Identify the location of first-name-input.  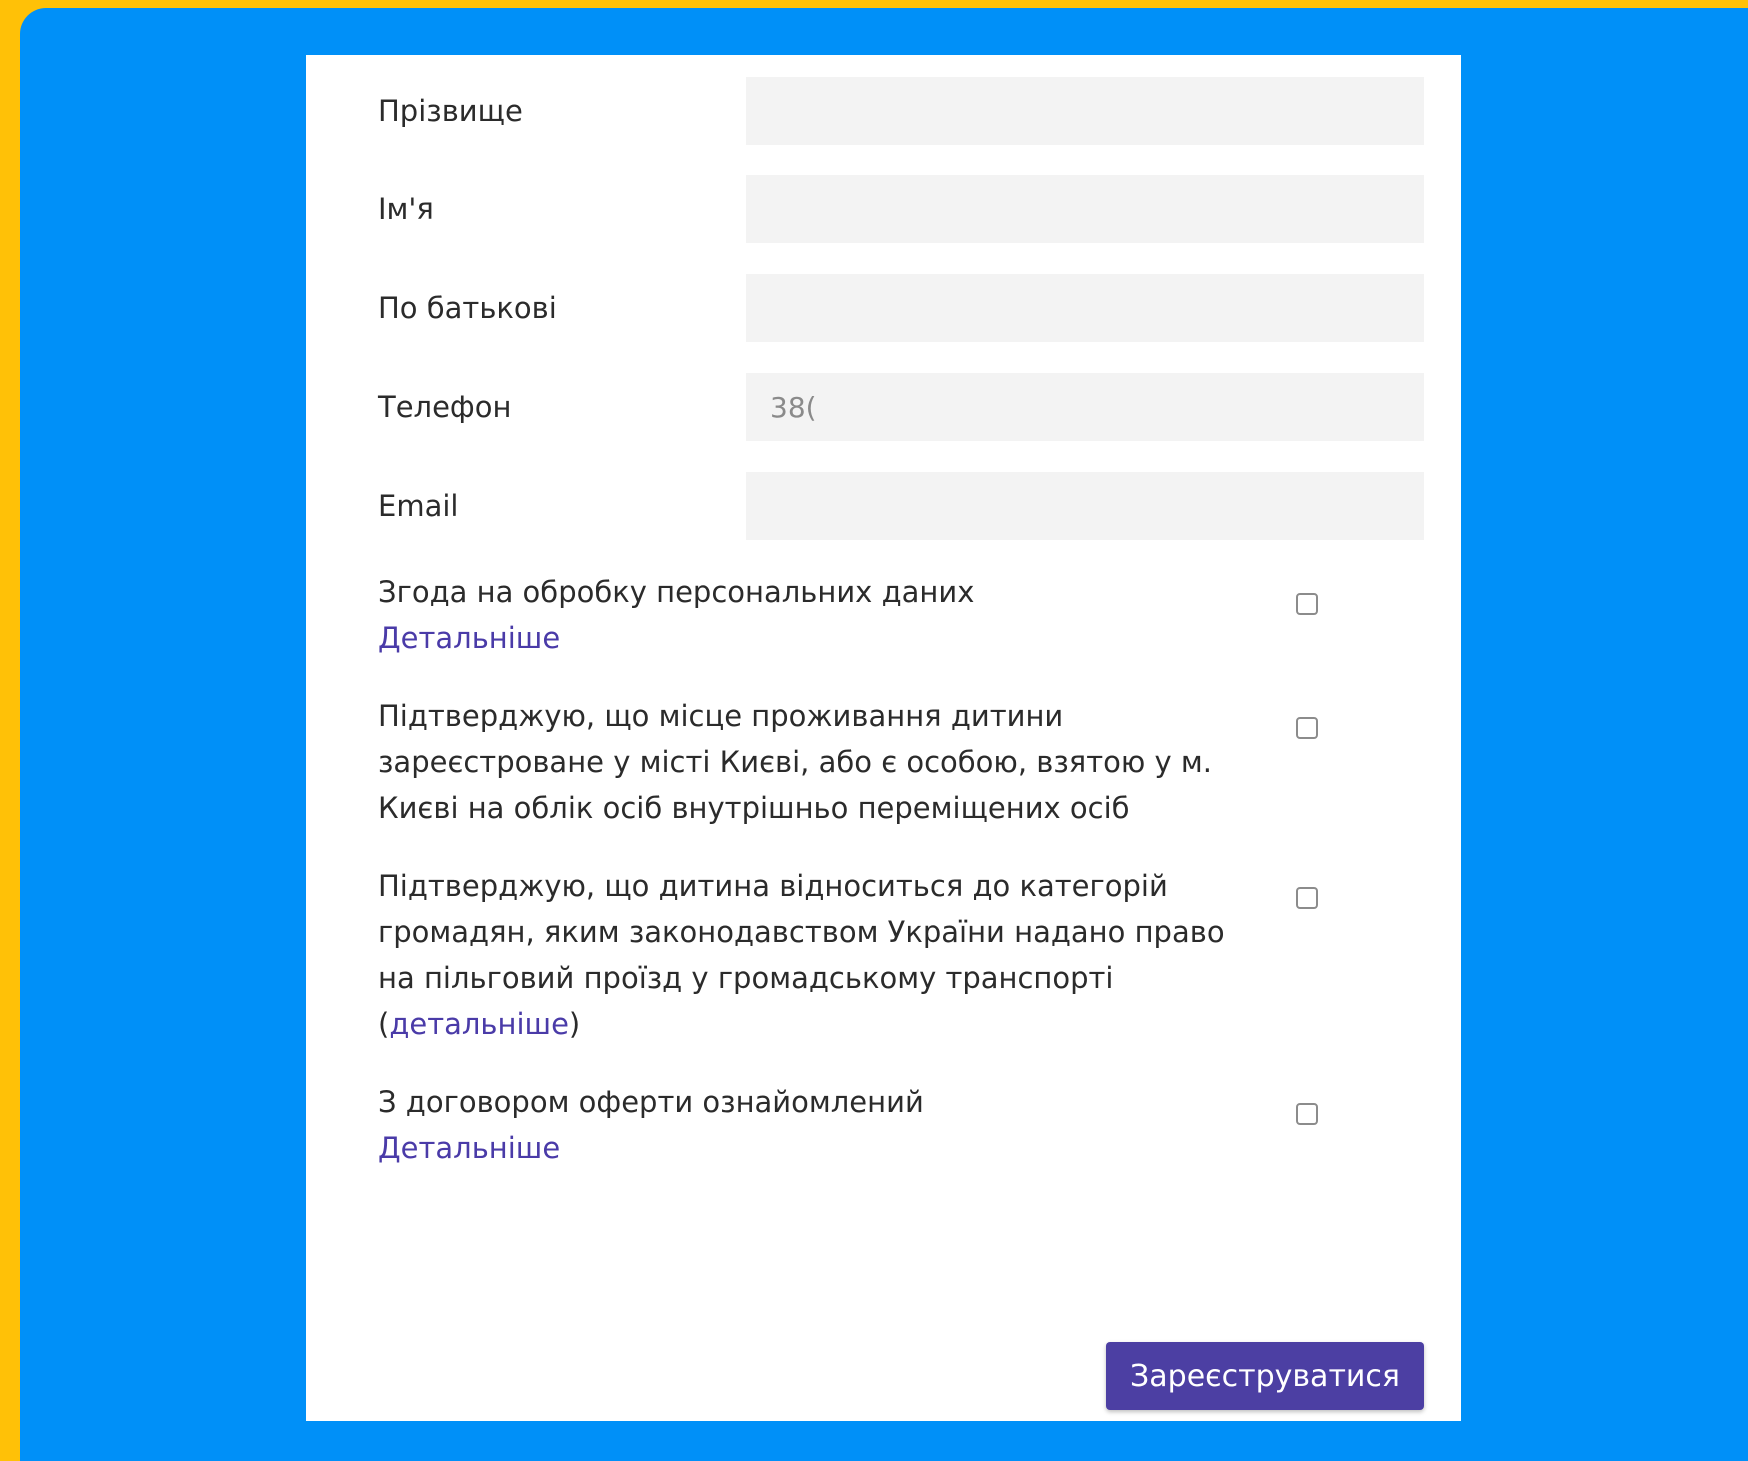
(1085, 209).